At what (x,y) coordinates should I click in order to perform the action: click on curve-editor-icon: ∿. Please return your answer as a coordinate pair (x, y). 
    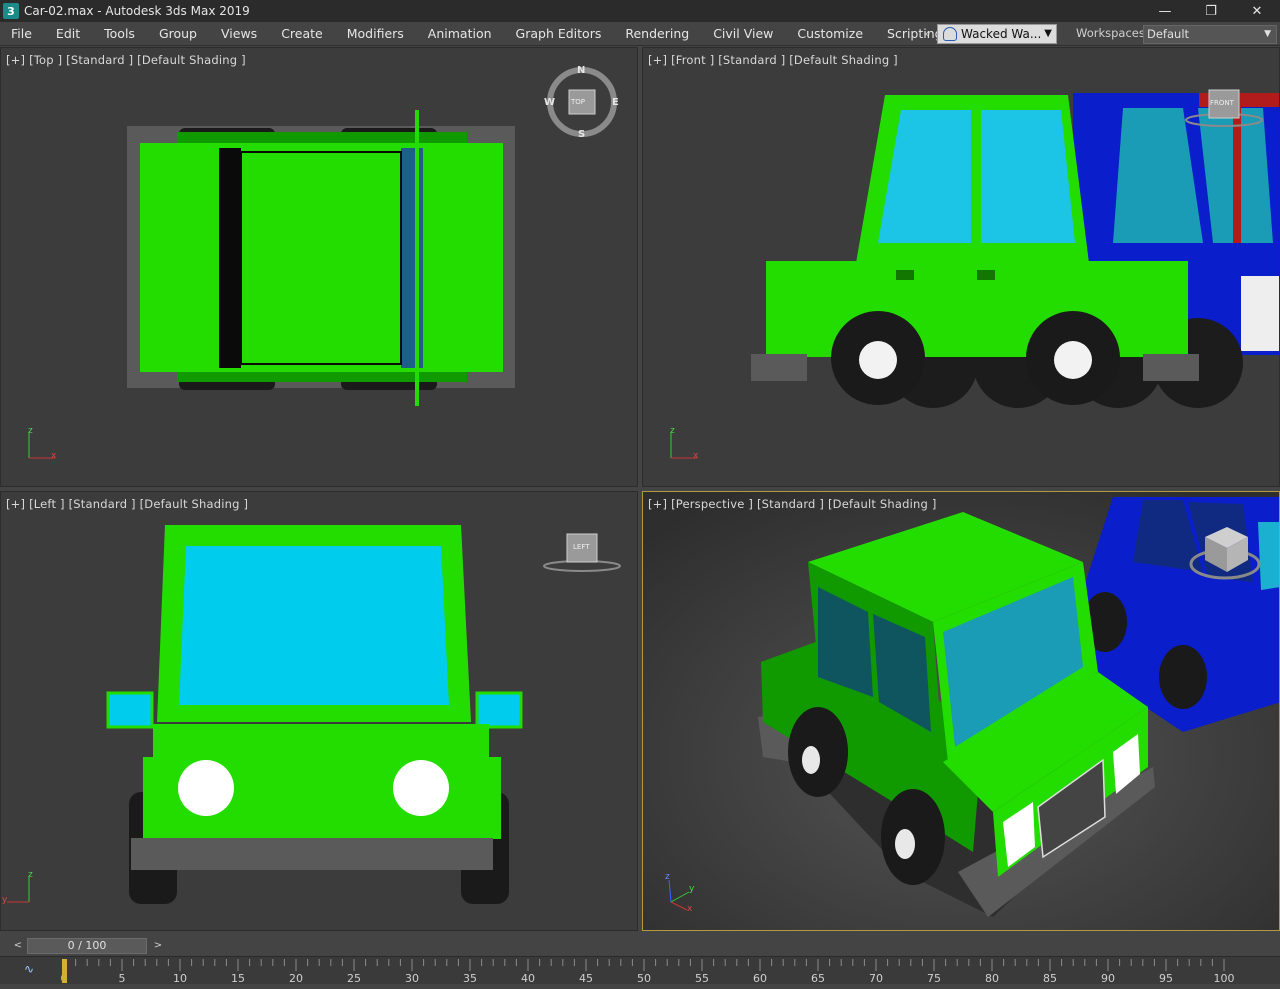
    Looking at the image, I should click on (29, 969).